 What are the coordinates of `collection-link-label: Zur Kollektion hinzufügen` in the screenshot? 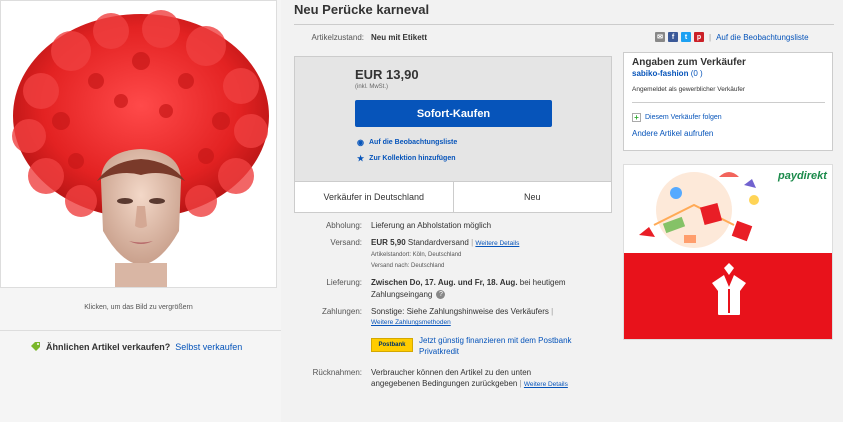 It's located at (412, 158).